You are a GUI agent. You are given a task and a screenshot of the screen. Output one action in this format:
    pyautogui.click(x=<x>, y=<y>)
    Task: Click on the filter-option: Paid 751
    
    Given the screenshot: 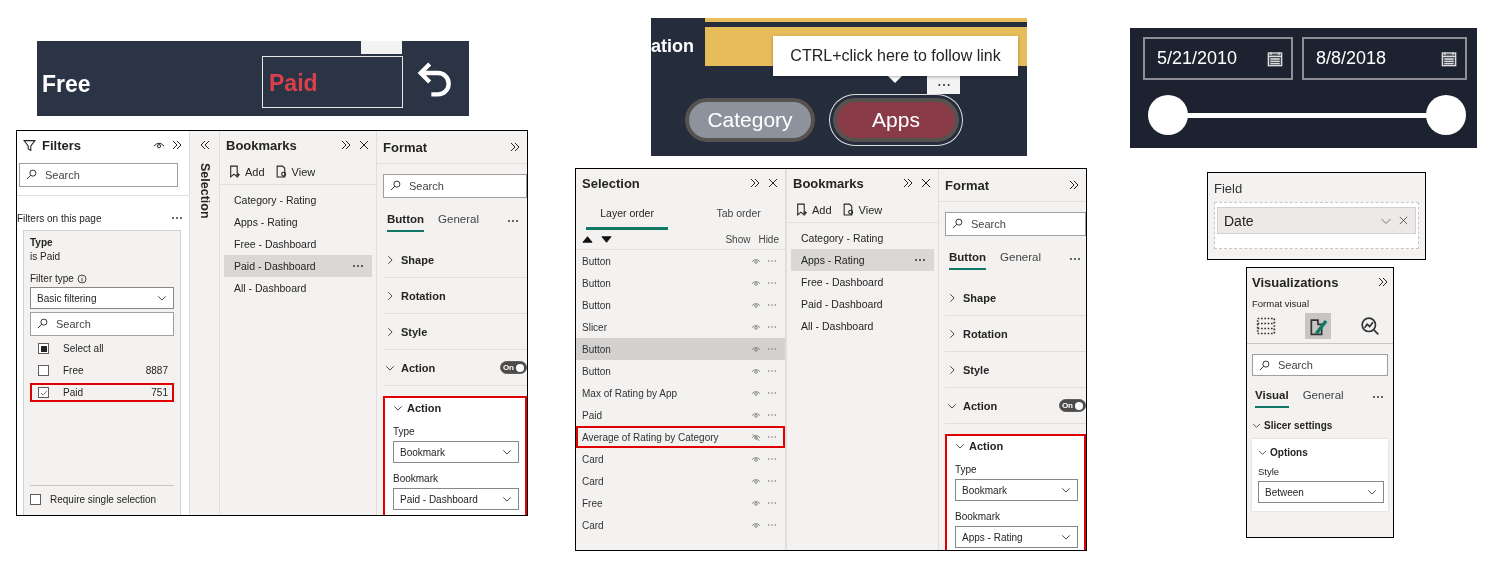 What is the action you would take?
    pyautogui.click(x=102, y=392)
    